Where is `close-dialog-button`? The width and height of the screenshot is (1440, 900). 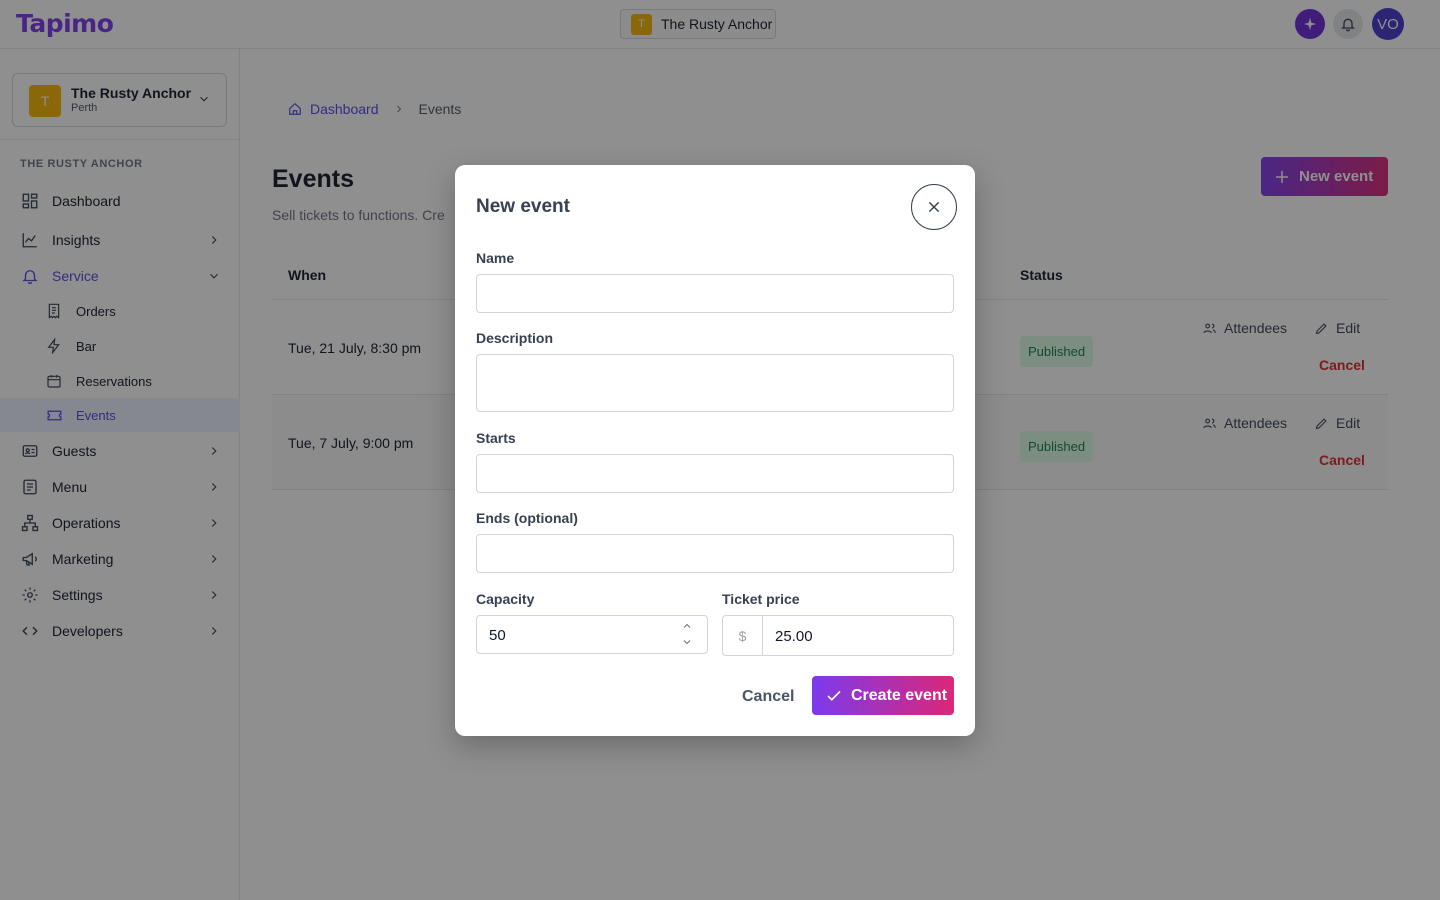
close-dialog-button is located at coordinates (934, 207).